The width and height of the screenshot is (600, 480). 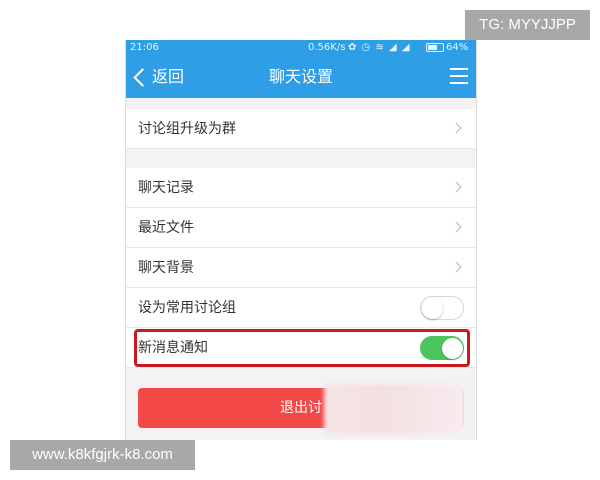 I want to click on battery-indicator: 64%, so click(x=447, y=48).